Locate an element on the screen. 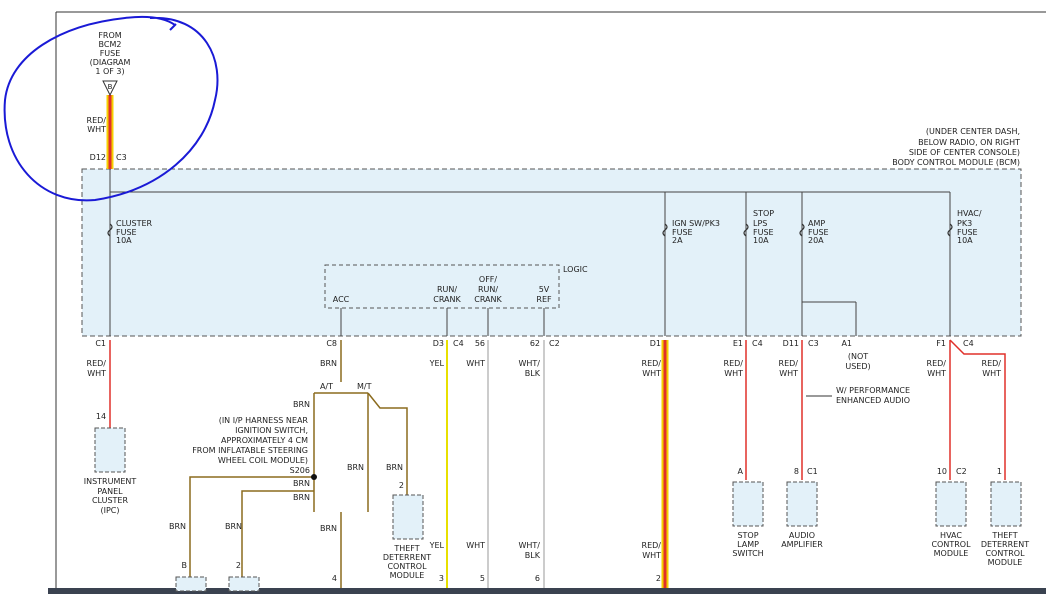 The image size is (1046, 594). ipc-l4: (IPC) is located at coordinates (109, 510).